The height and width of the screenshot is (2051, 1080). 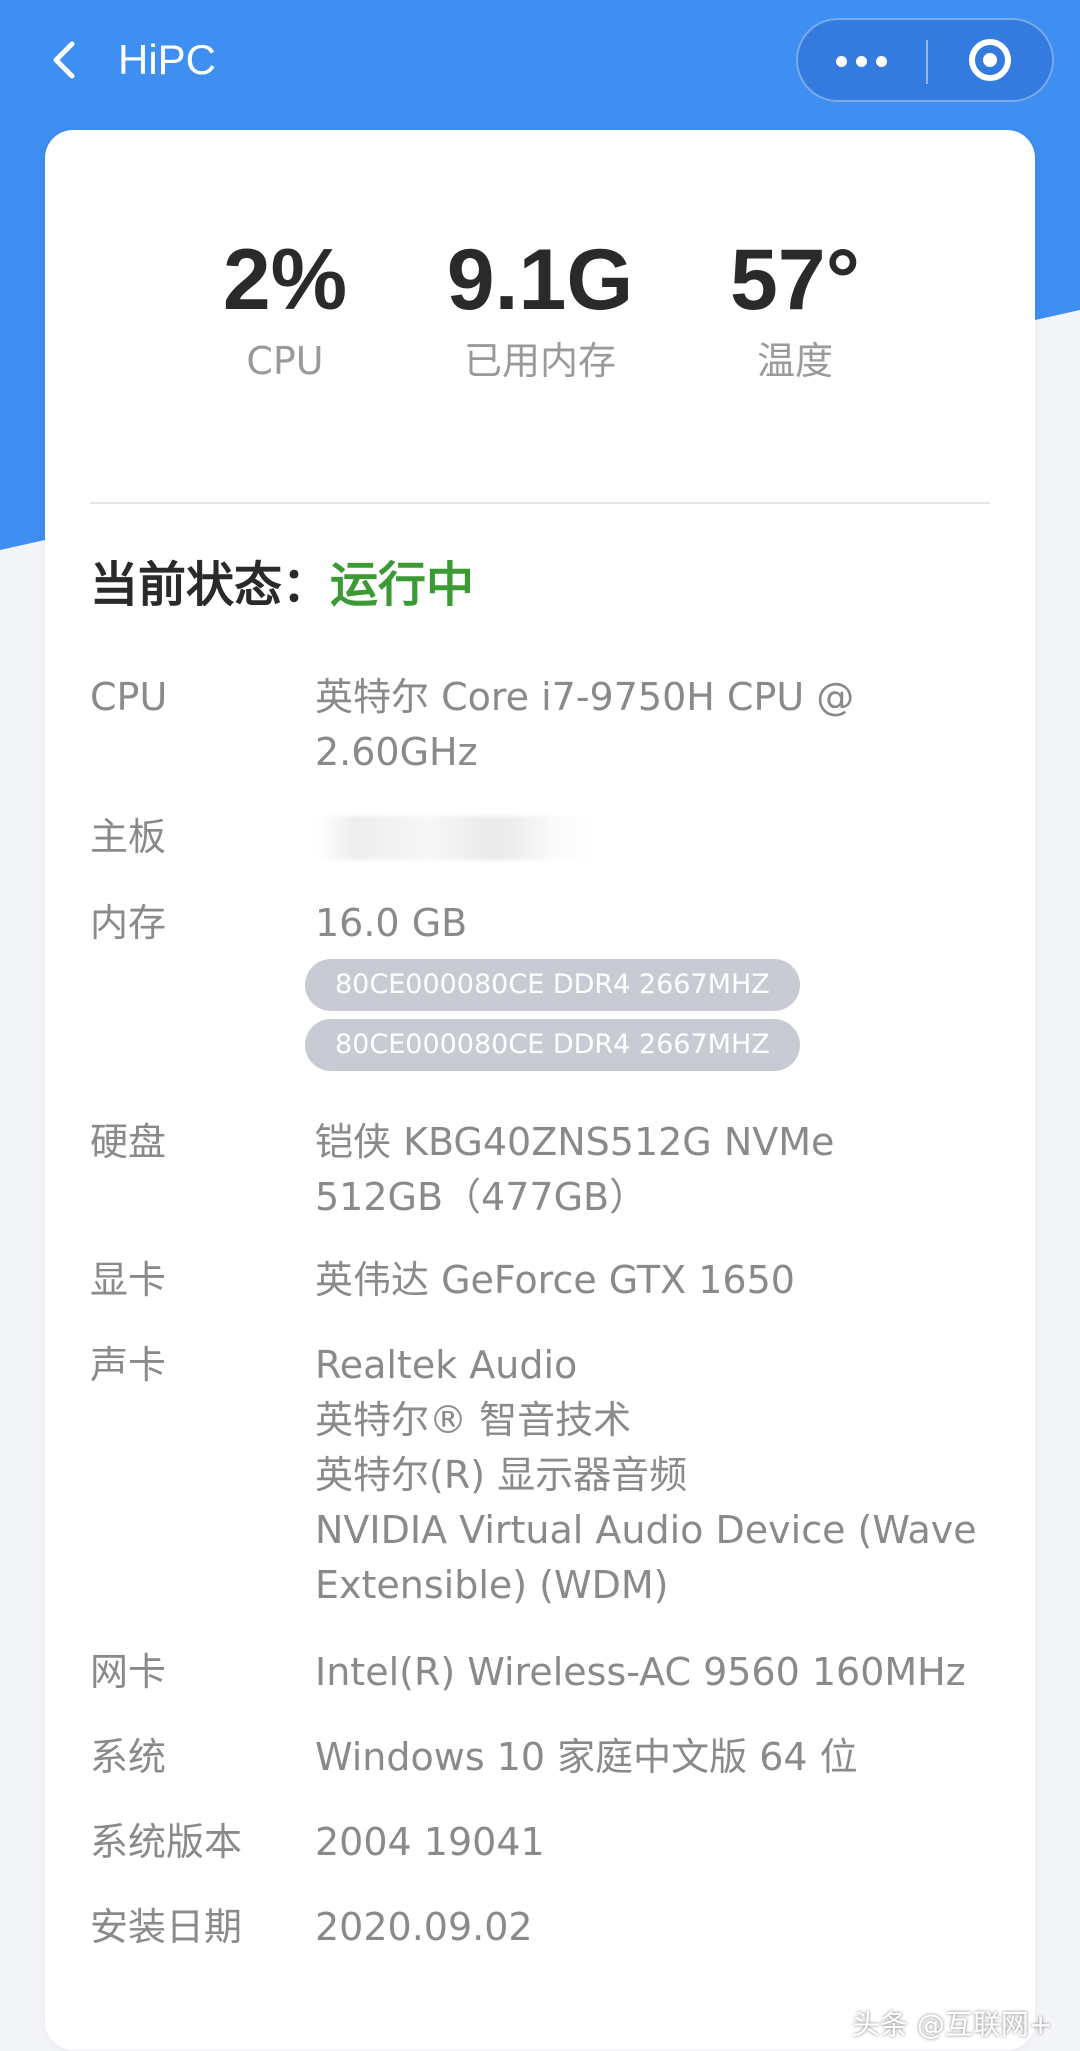 What do you see at coordinates (128, 1757) in the screenshot?
I see `spec-label-os: 系统` at bounding box center [128, 1757].